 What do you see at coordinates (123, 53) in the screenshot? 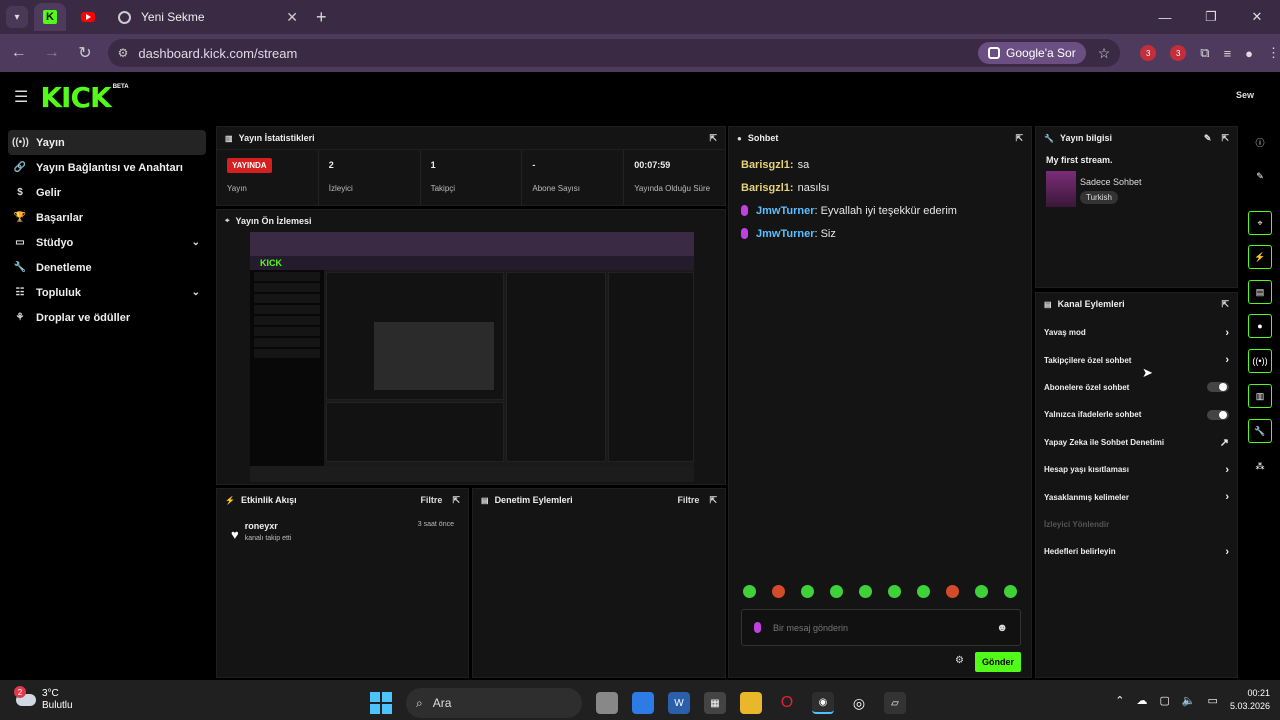
I see `site-info-icon: ⚙` at bounding box center [123, 53].